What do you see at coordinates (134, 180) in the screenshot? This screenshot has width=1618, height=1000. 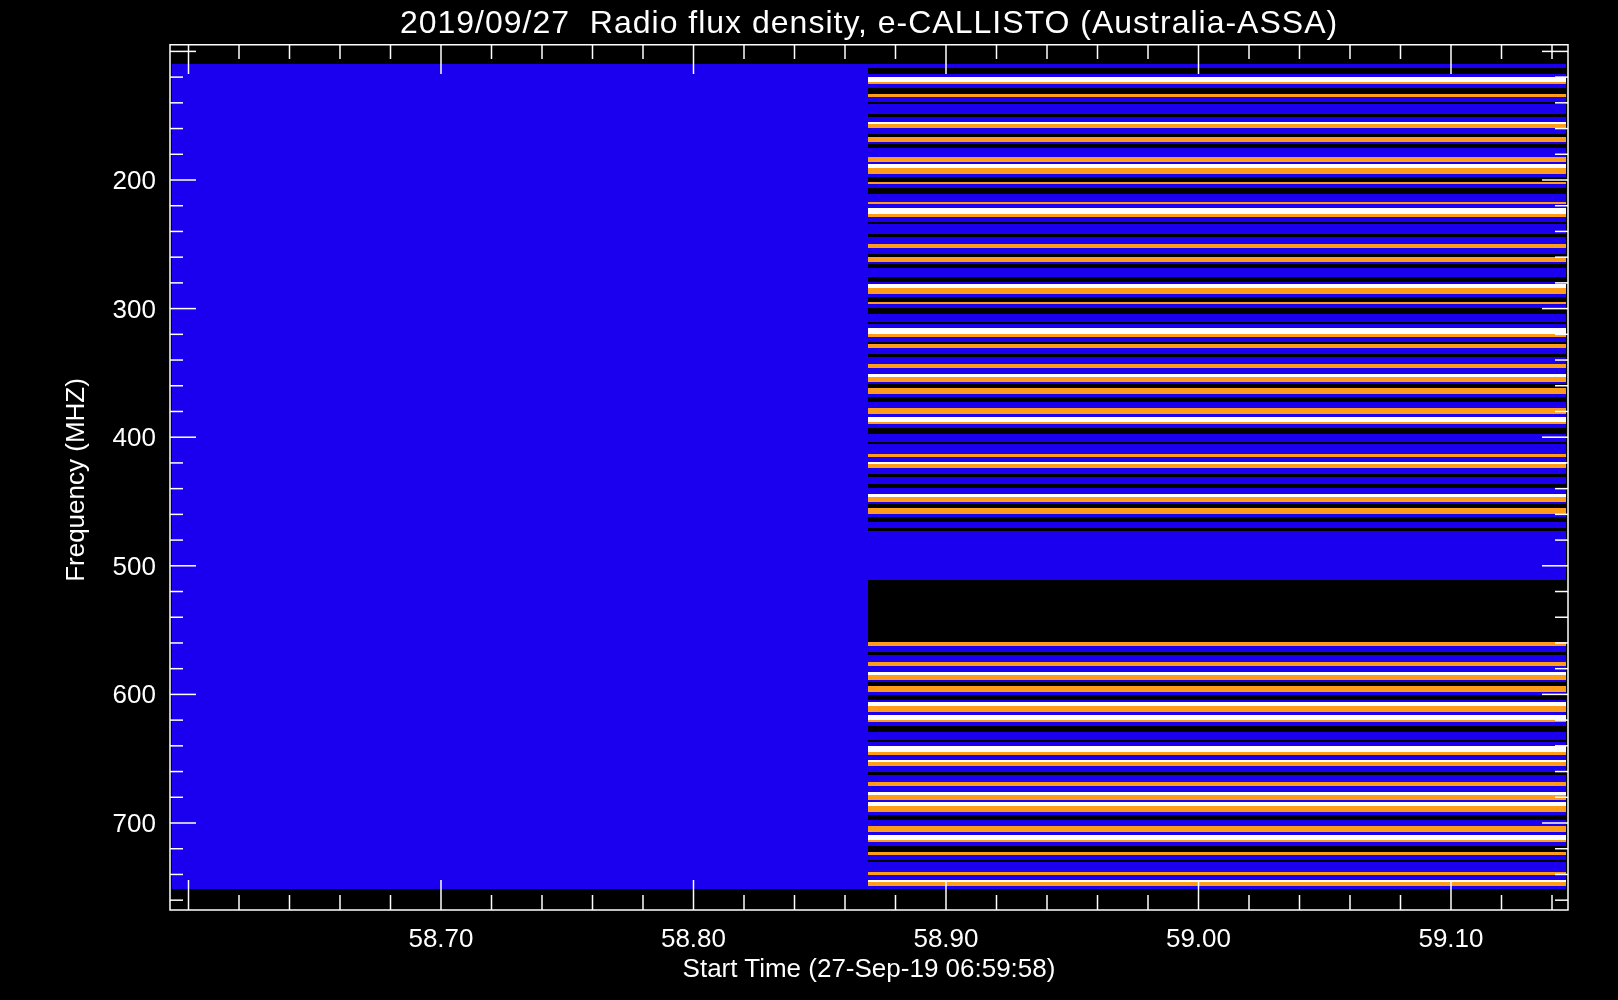 I see `tick-label: 200` at bounding box center [134, 180].